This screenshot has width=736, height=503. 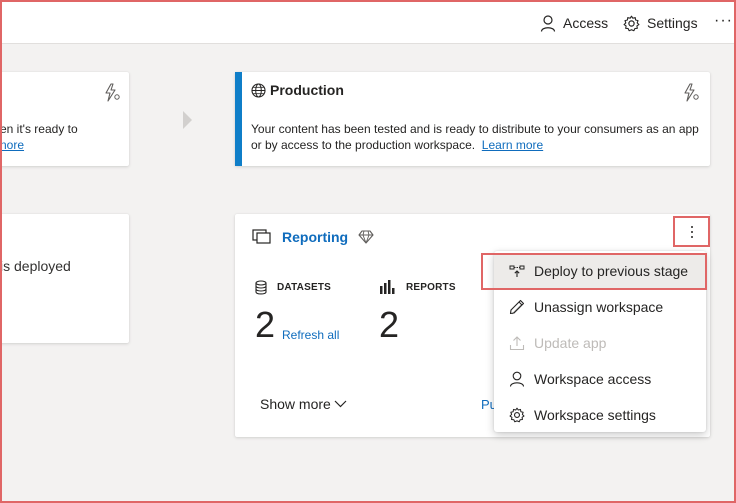 What do you see at coordinates (307, 90) in the screenshot?
I see `production-title-text: Production` at bounding box center [307, 90].